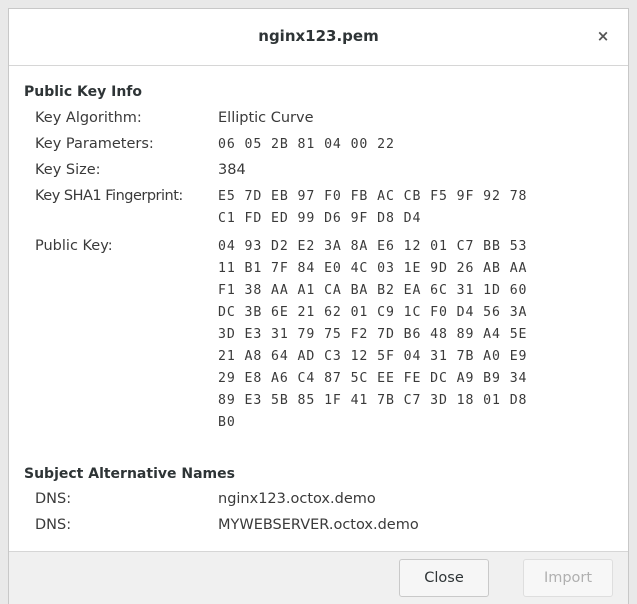 The width and height of the screenshot is (637, 604). What do you see at coordinates (68, 170) in the screenshot?
I see `key-size-label: Key Size:` at bounding box center [68, 170].